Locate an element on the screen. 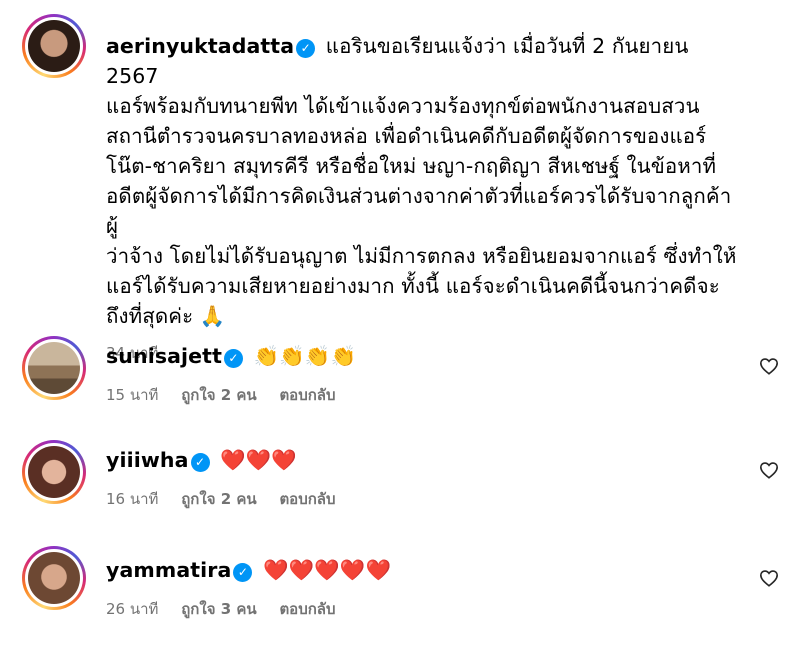  comment-text: ❤️❤️❤️ is located at coordinates (259, 460).